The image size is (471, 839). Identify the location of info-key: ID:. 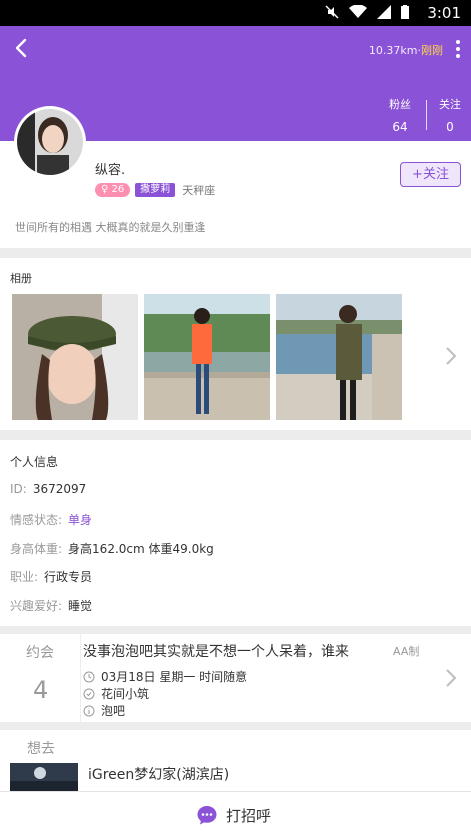
(18, 489).